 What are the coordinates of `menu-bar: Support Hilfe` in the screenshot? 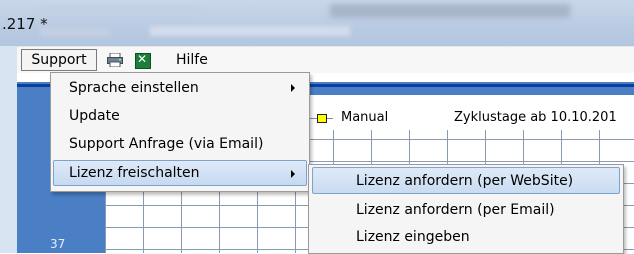 It's located at (325, 59).